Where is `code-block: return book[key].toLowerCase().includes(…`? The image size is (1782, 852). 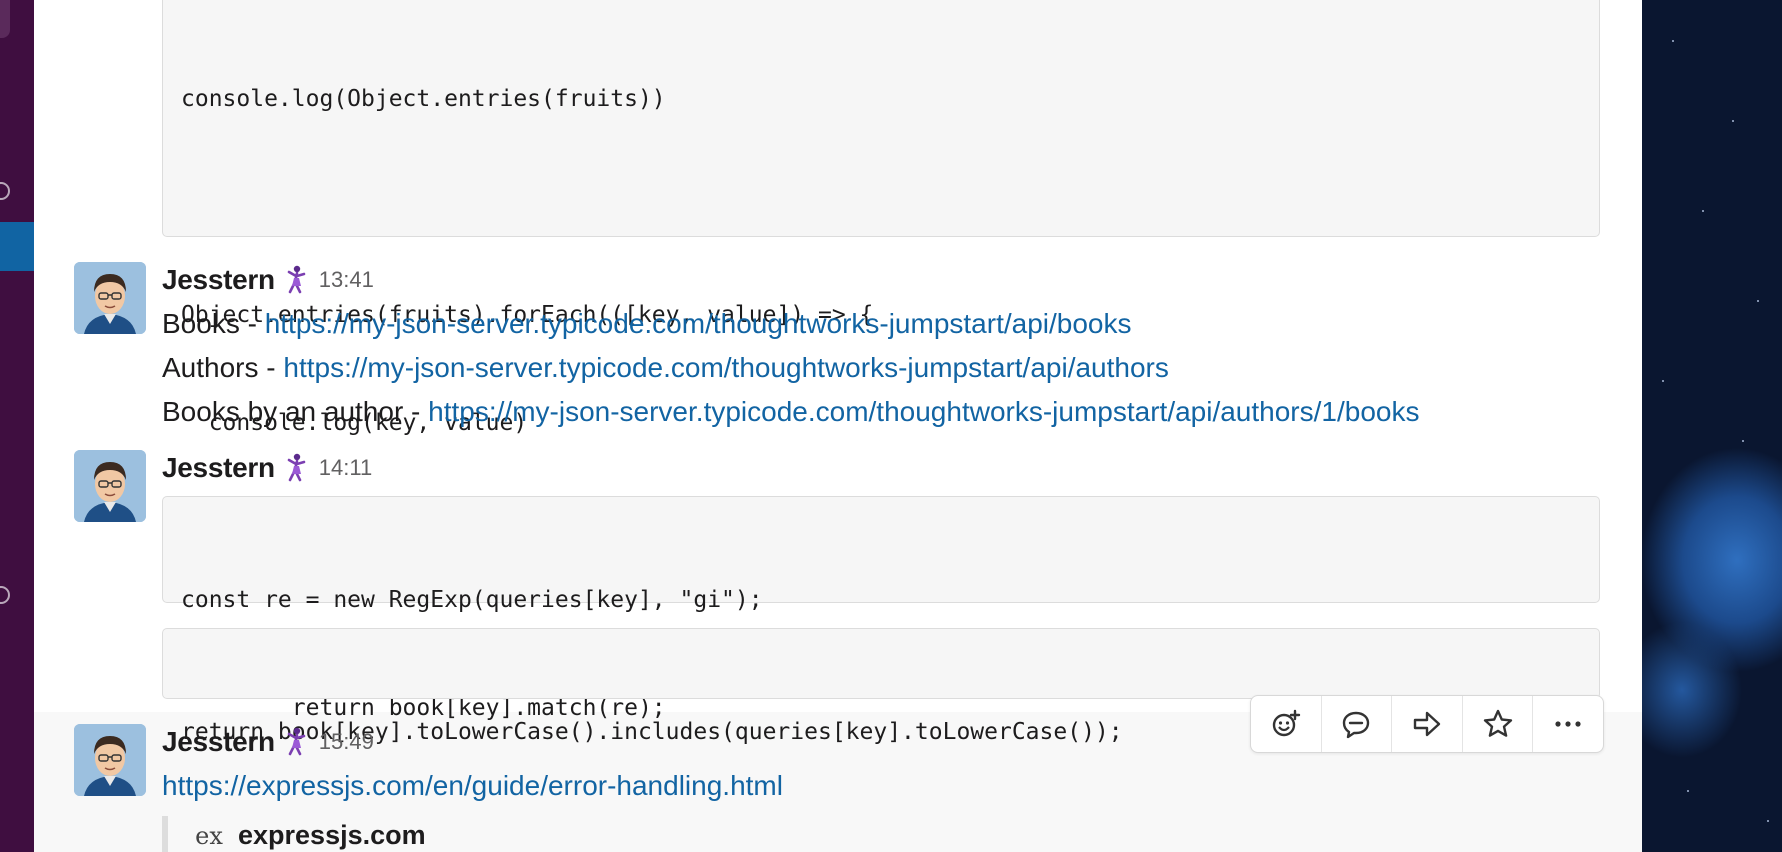
code-block: return book[key].toLowerCase().includes(… is located at coordinates (881, 686).